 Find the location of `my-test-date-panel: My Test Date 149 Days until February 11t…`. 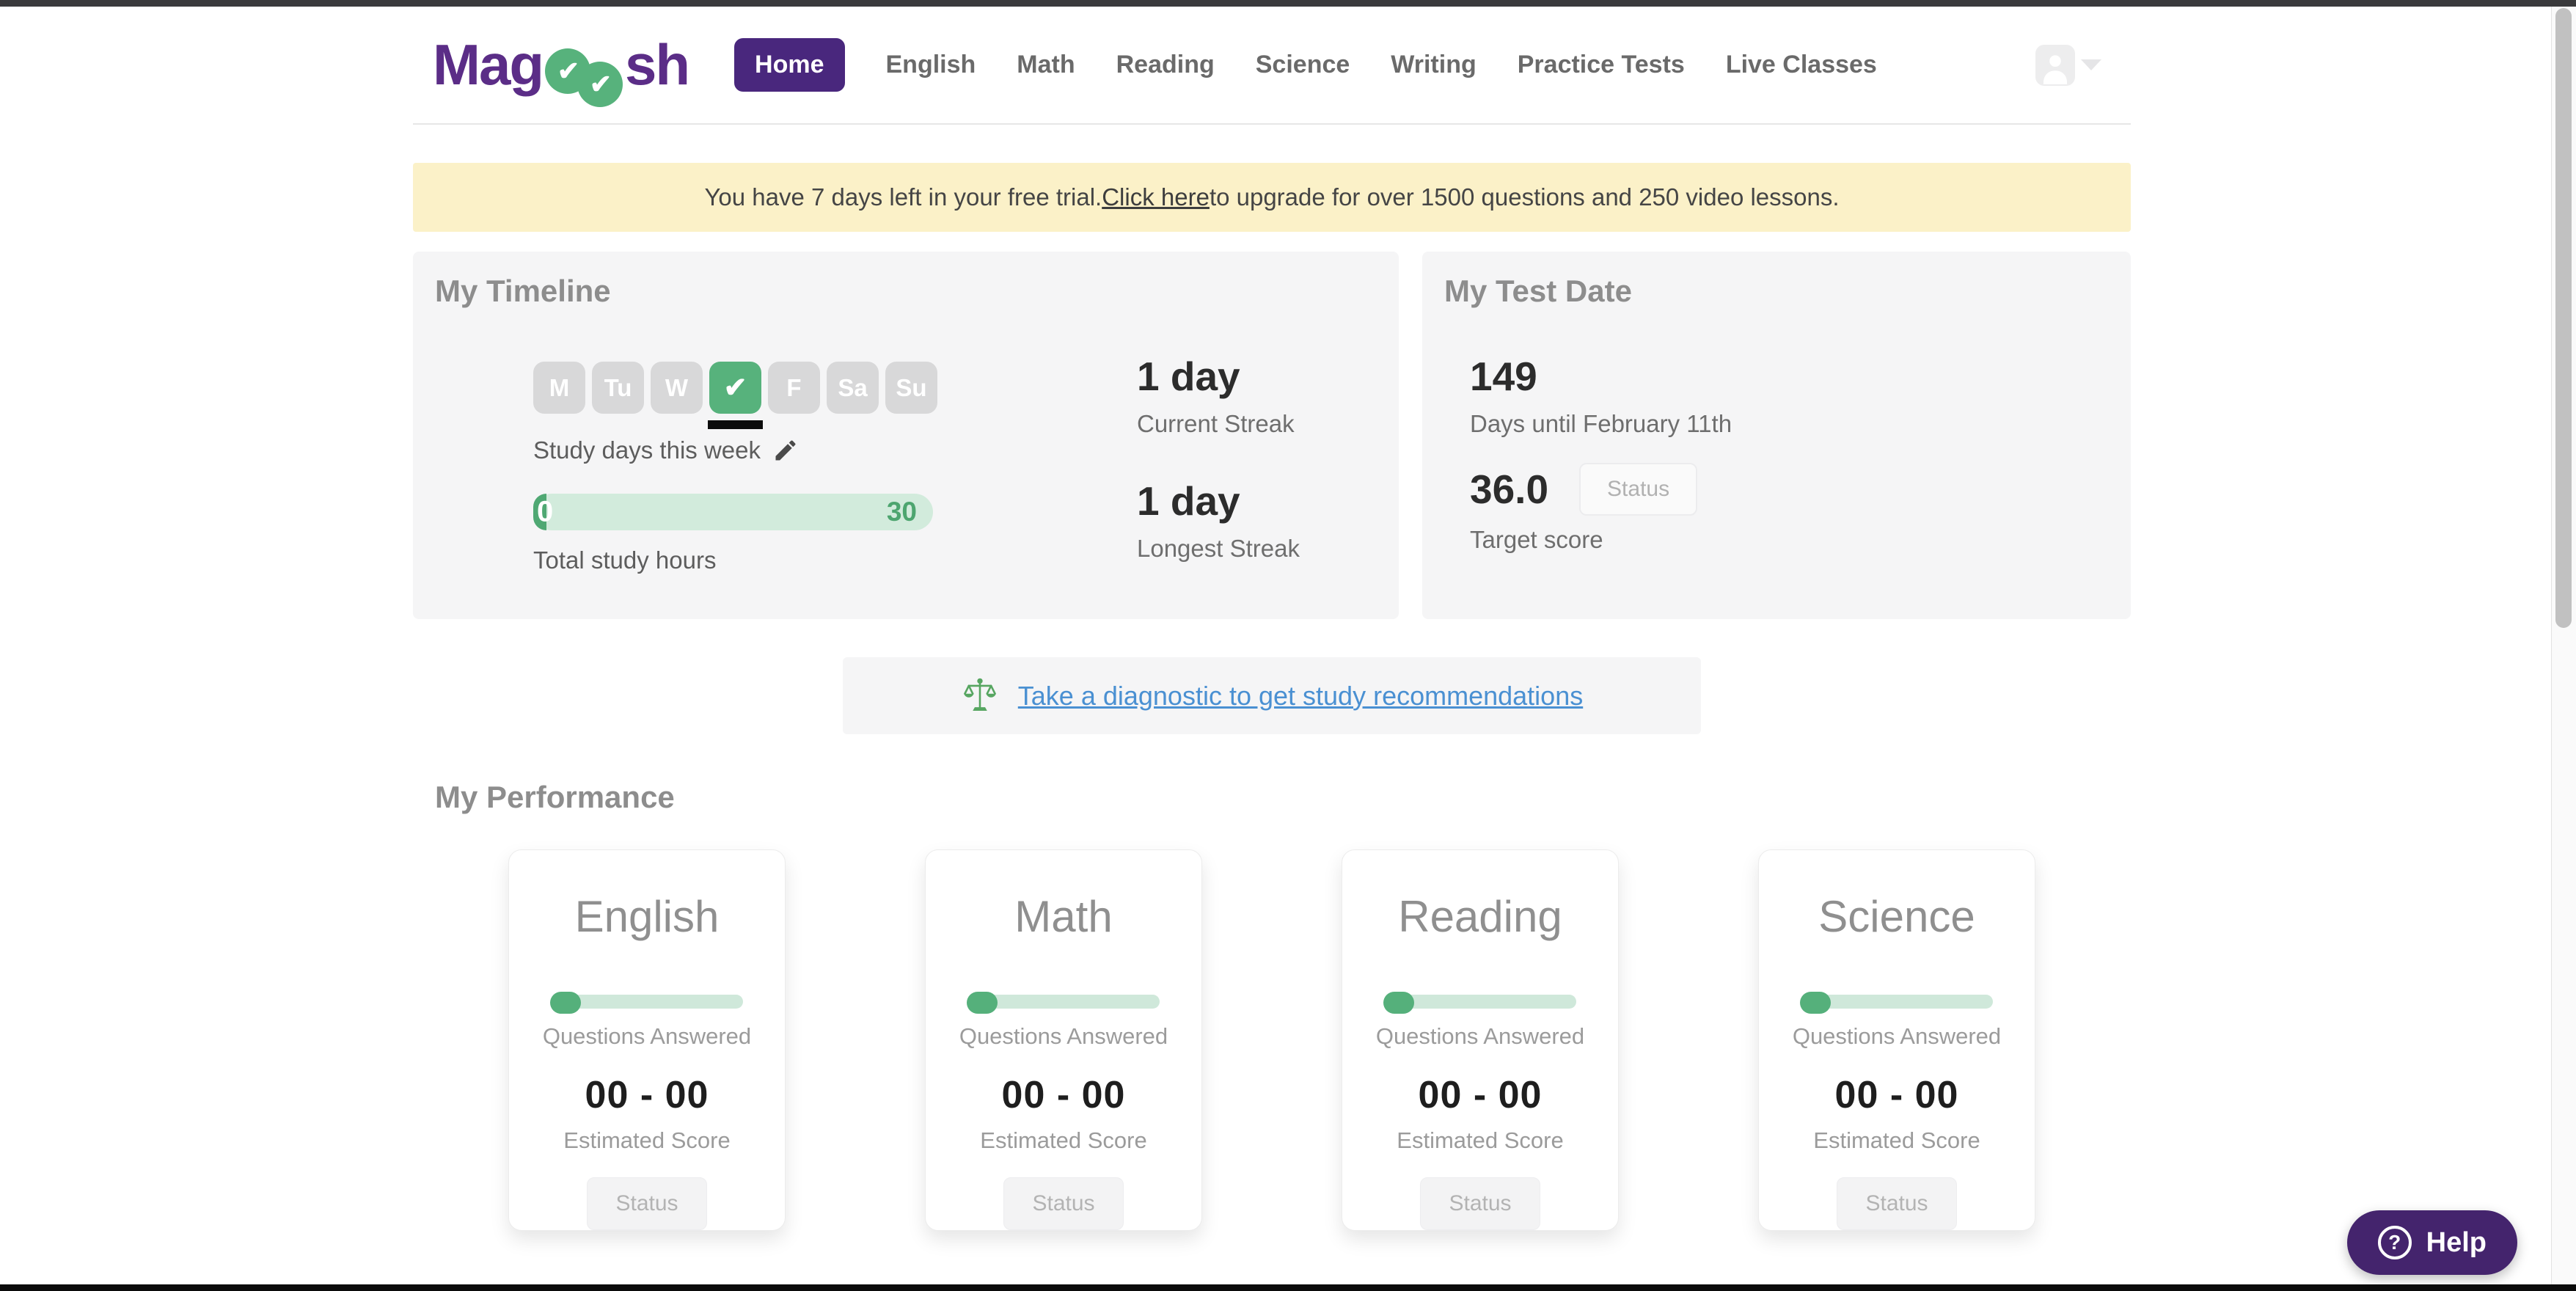

my-test-date-panel: My Test Date 149 Days until February 11t… is located at coordinates (1776, 435).